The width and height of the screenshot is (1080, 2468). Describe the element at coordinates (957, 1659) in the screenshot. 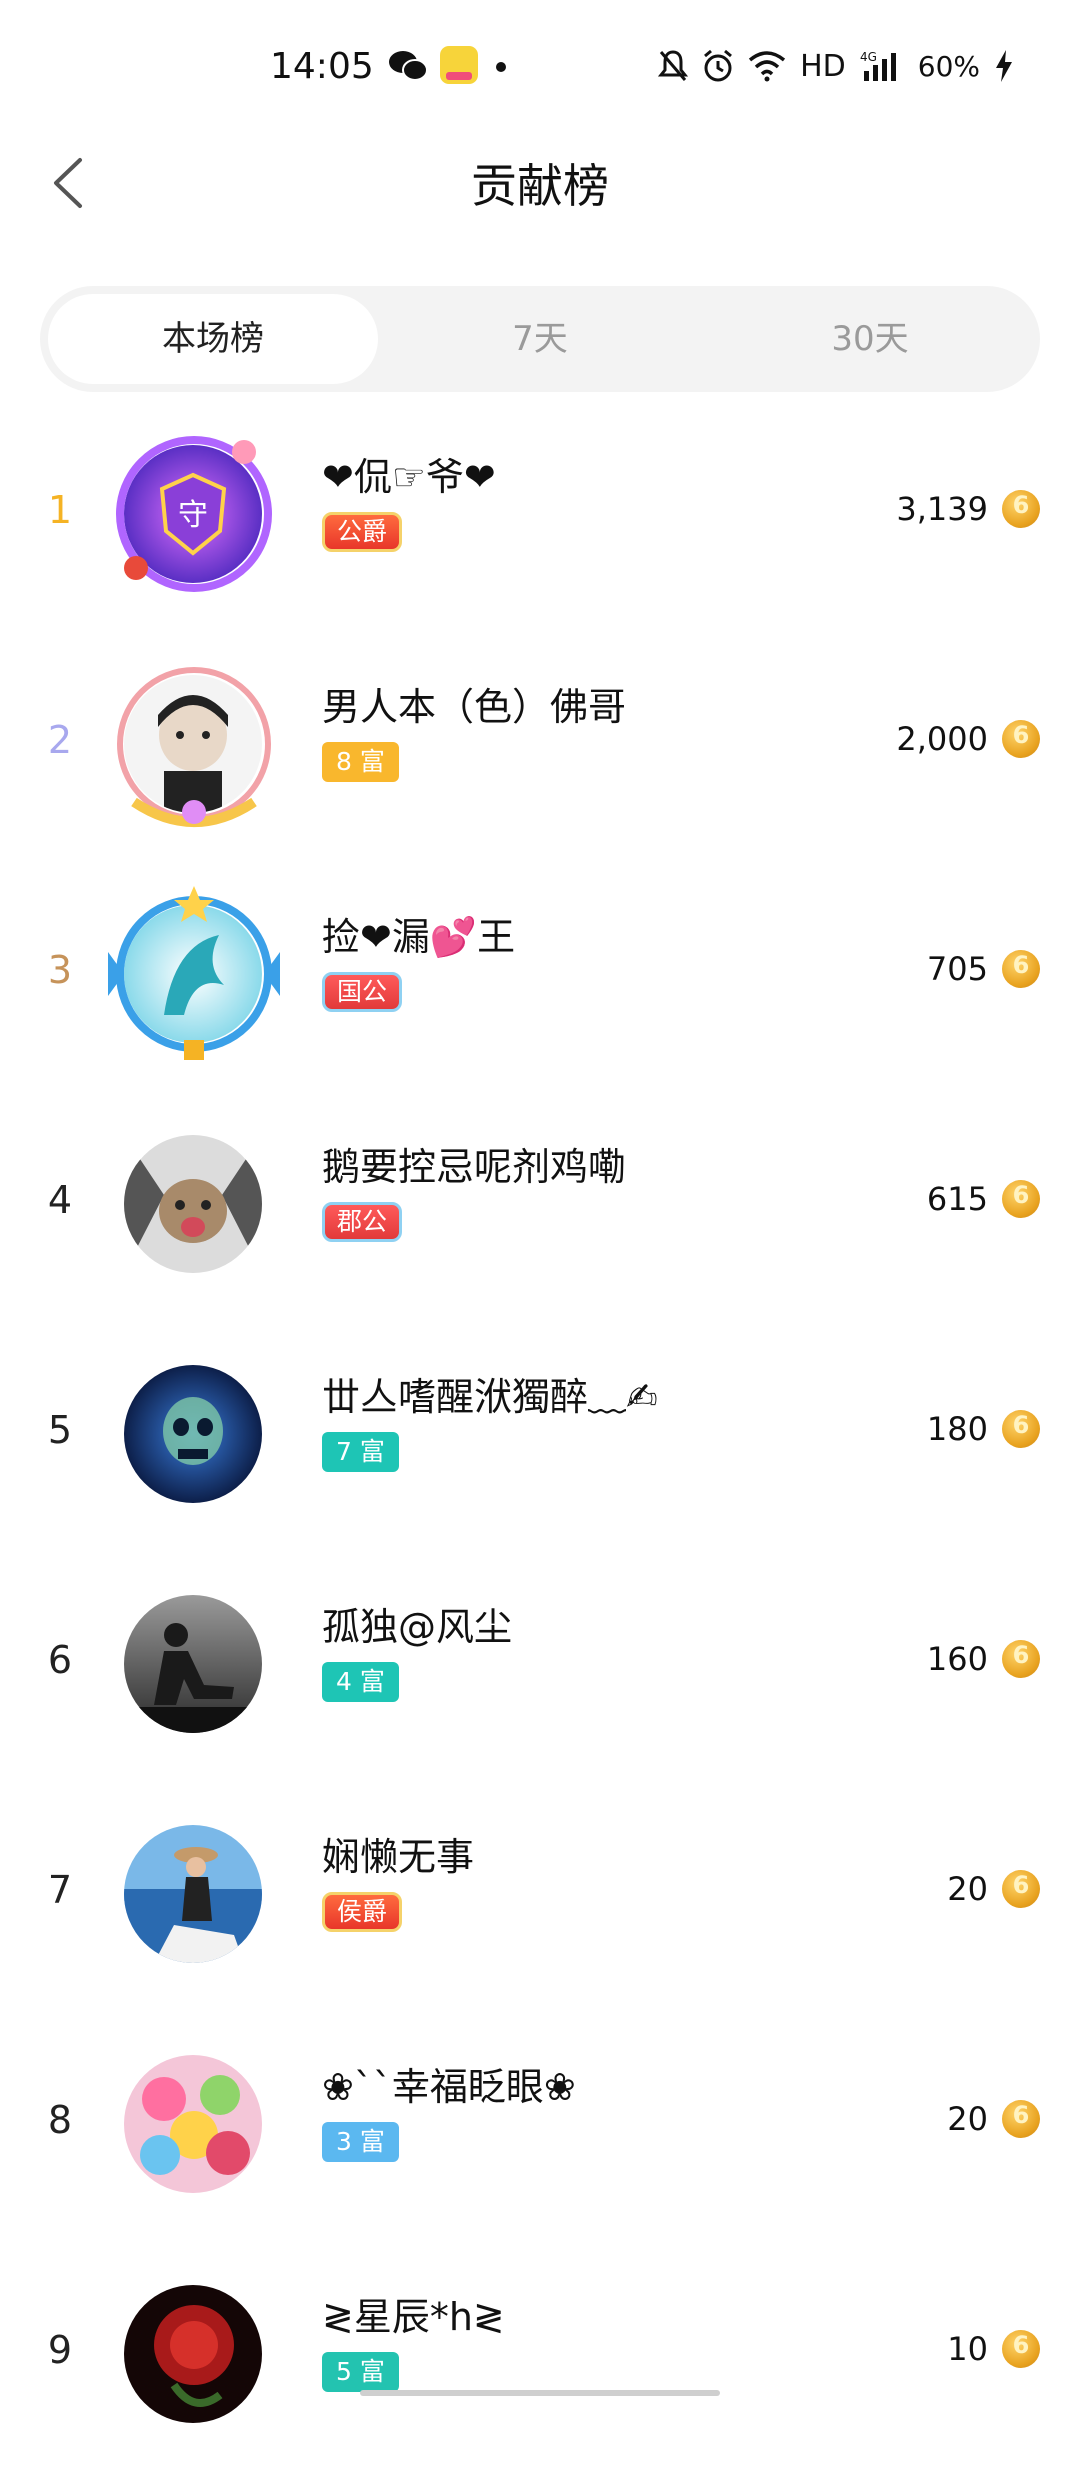

I see `contribution-score: 160` at that location.